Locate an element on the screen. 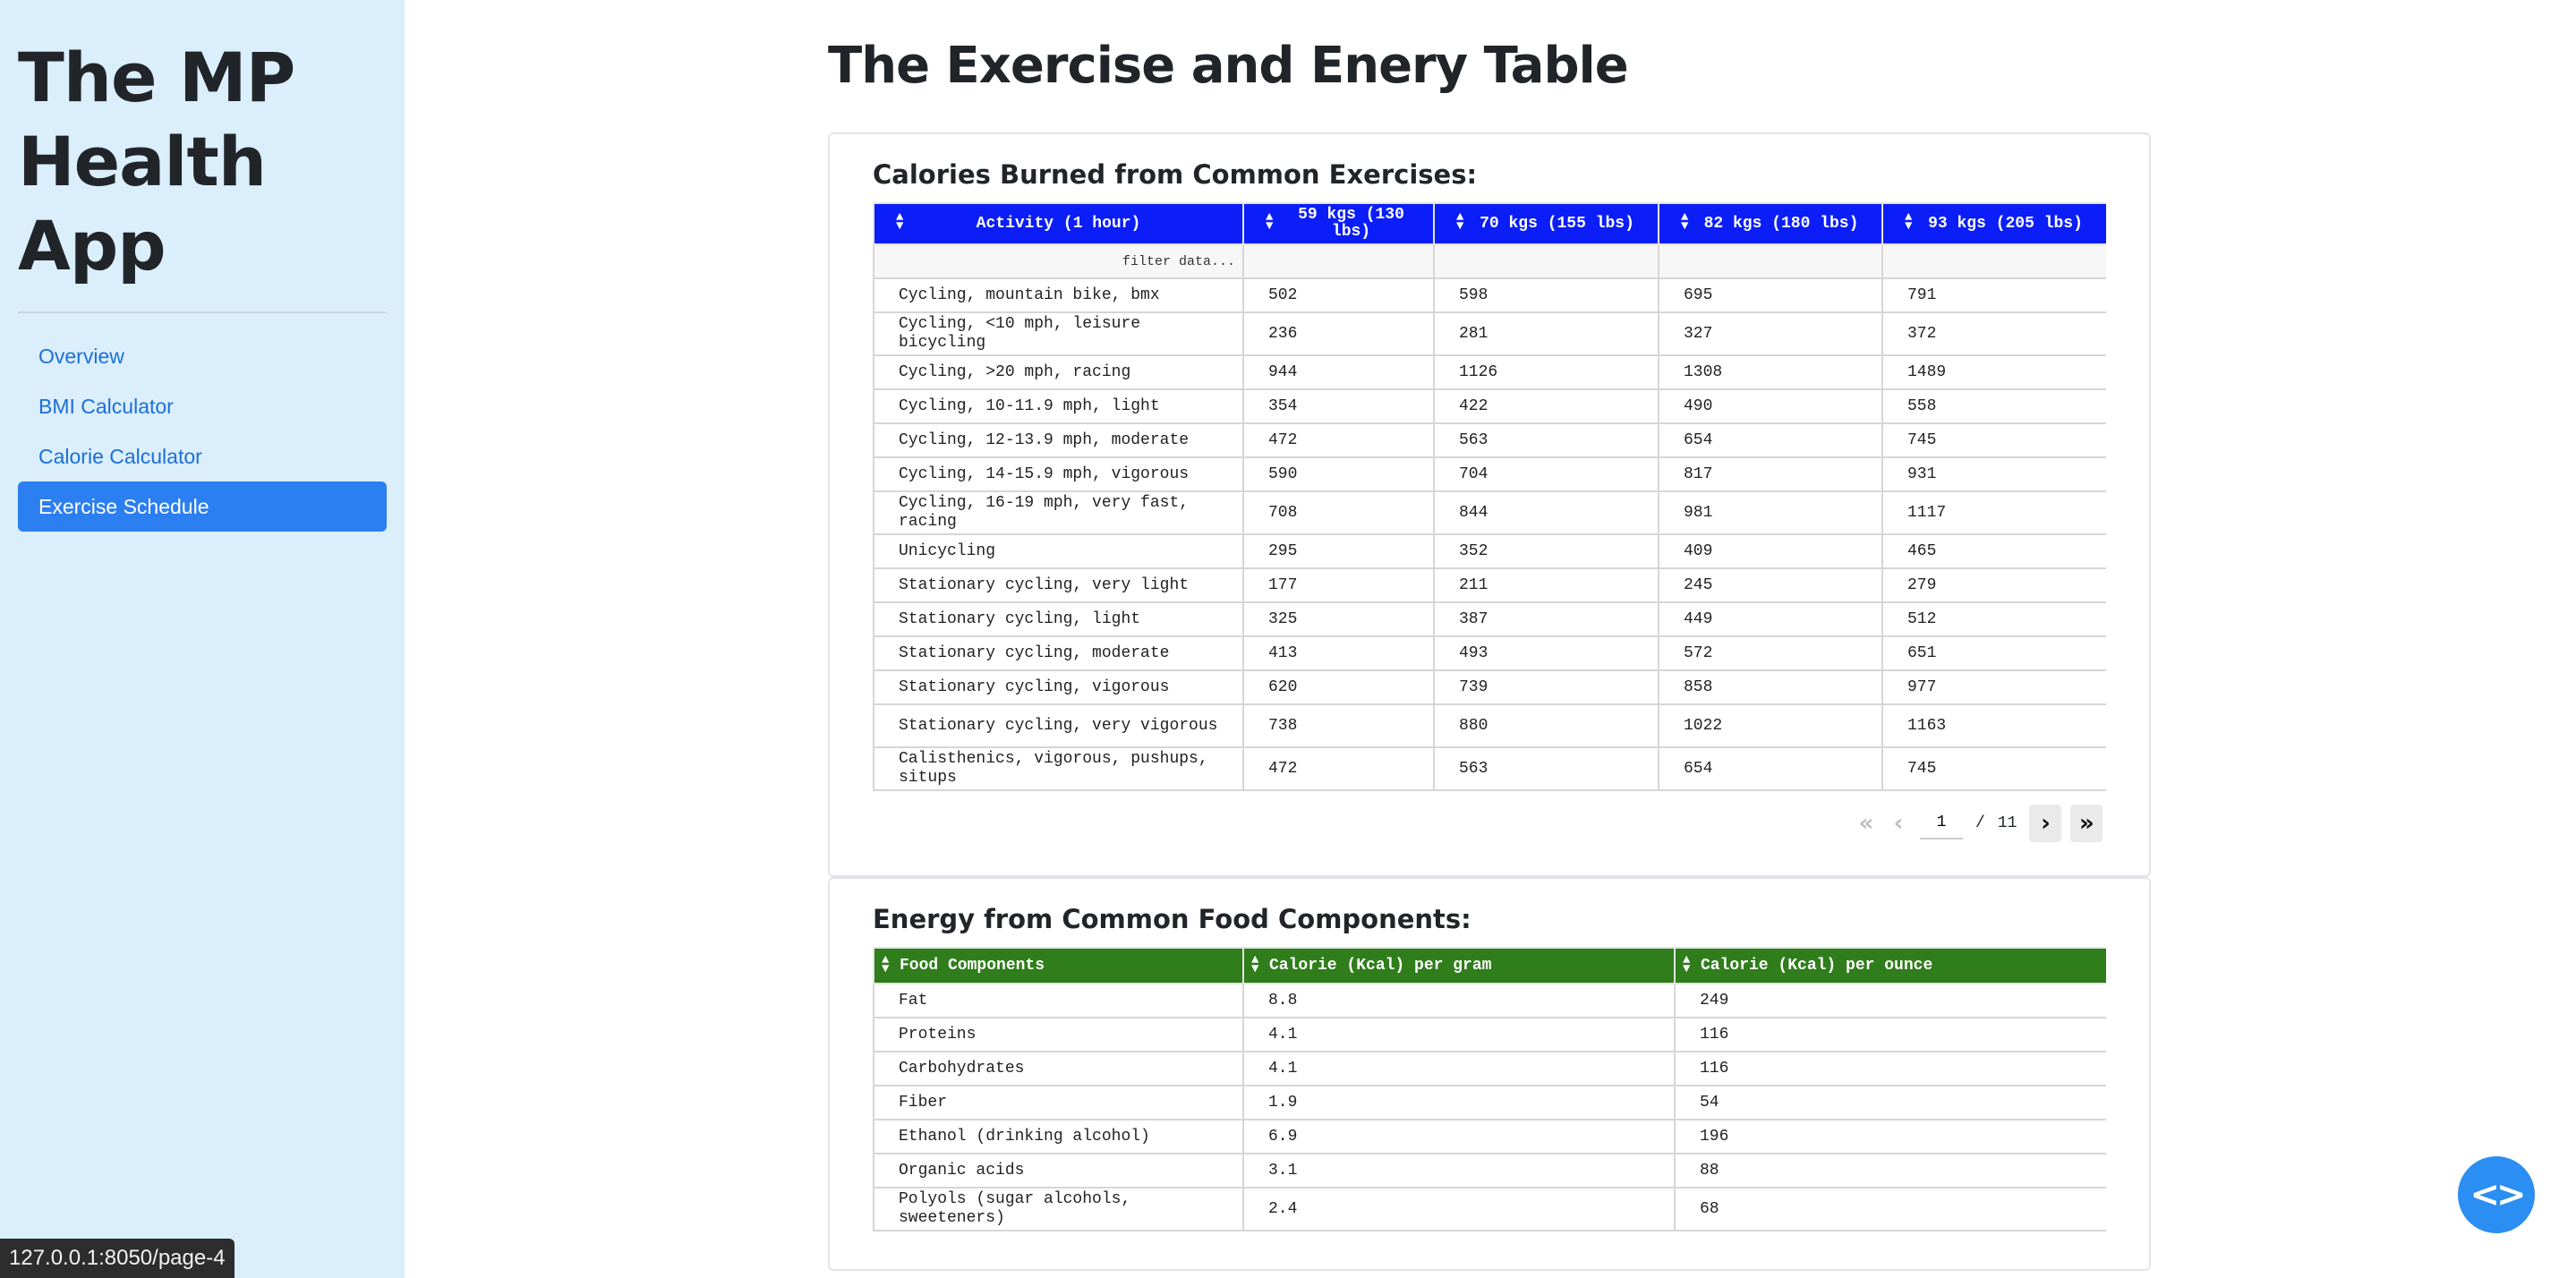  cell-93kg: 372 is located at coordinates (1993, 333).